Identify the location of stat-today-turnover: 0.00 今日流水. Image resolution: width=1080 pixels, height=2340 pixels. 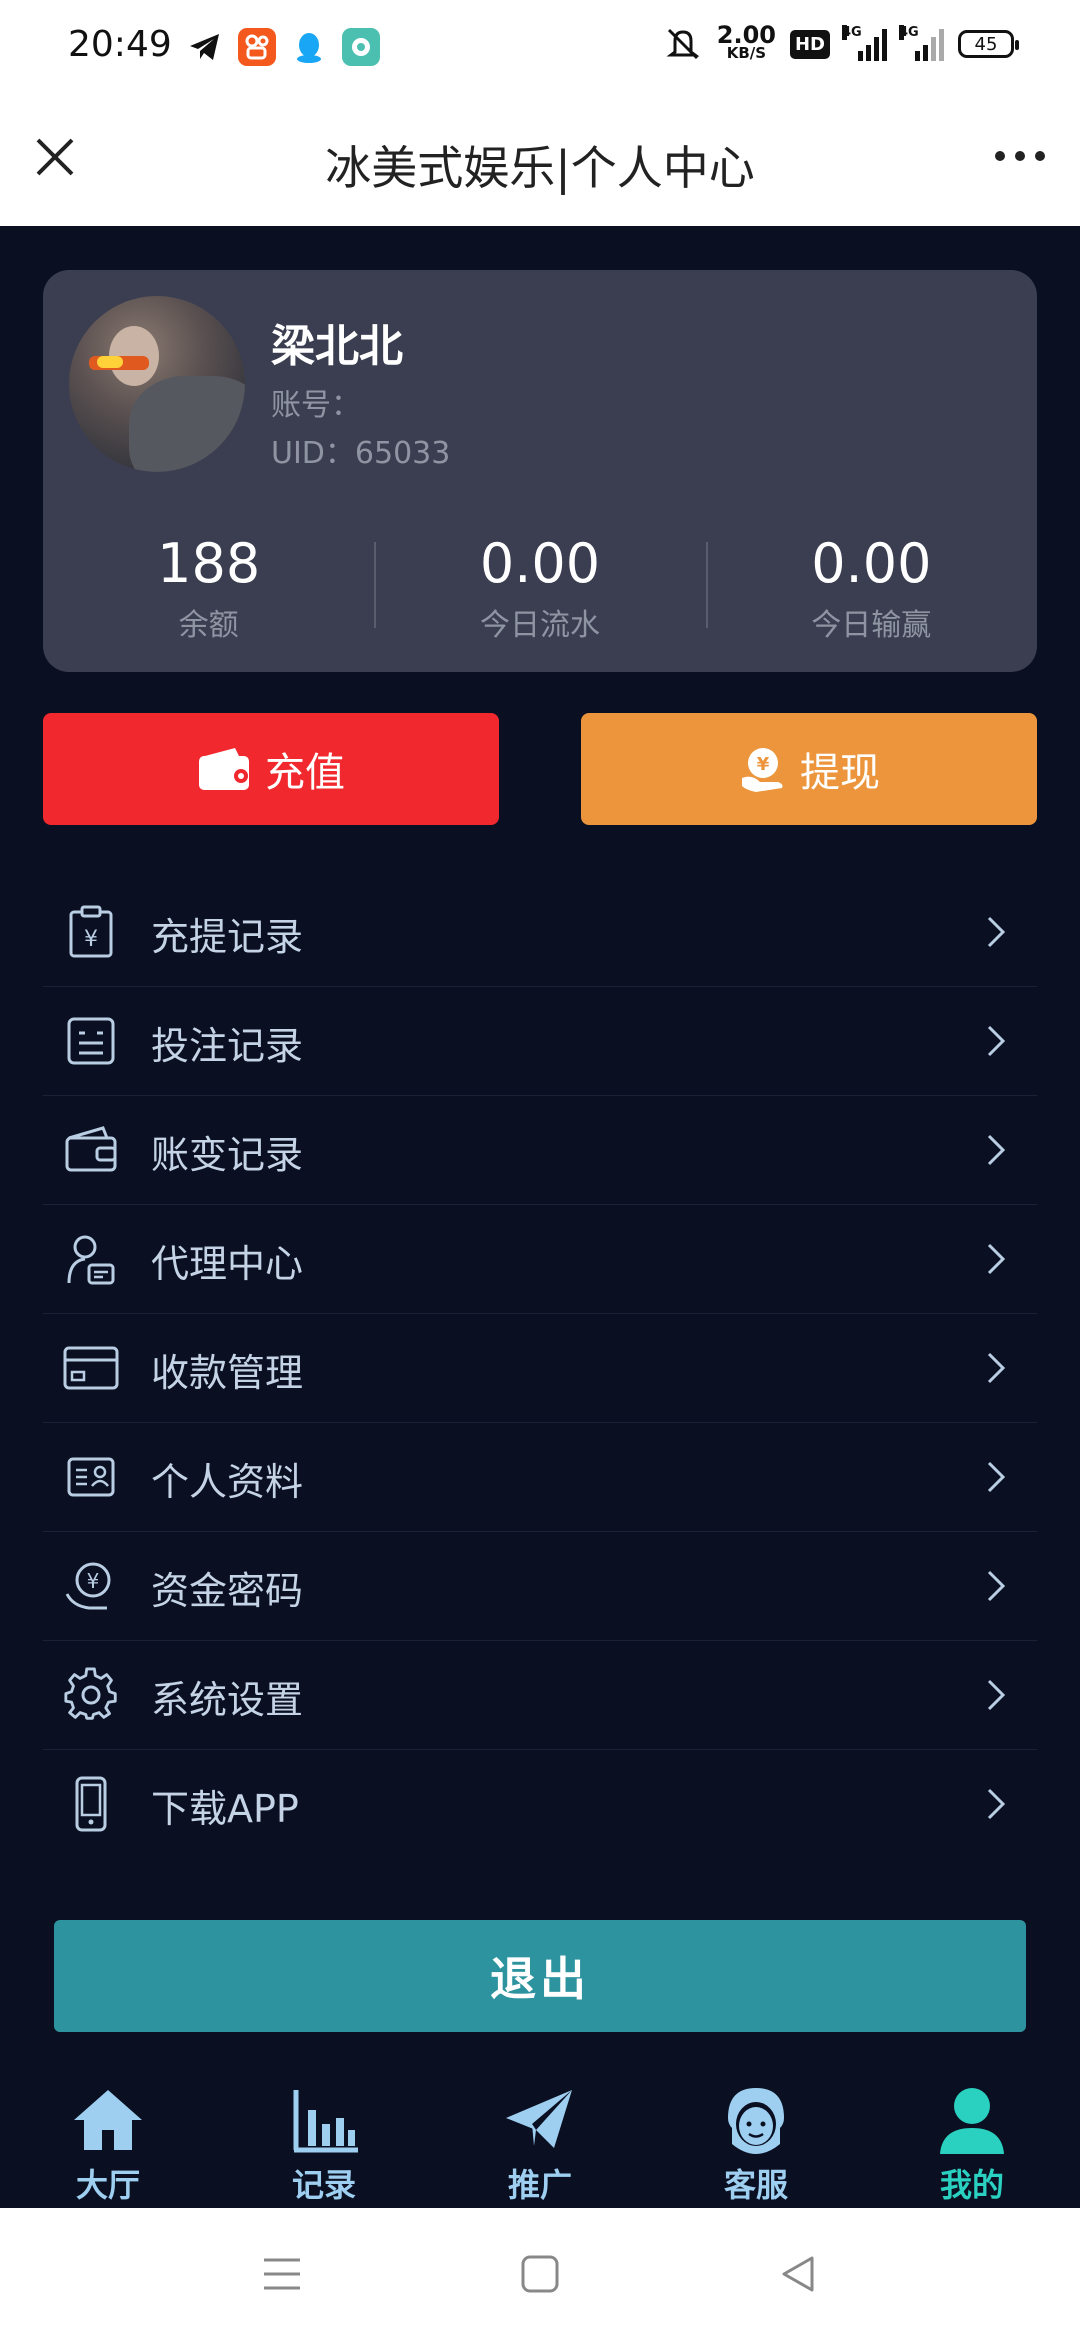
(539, 587).